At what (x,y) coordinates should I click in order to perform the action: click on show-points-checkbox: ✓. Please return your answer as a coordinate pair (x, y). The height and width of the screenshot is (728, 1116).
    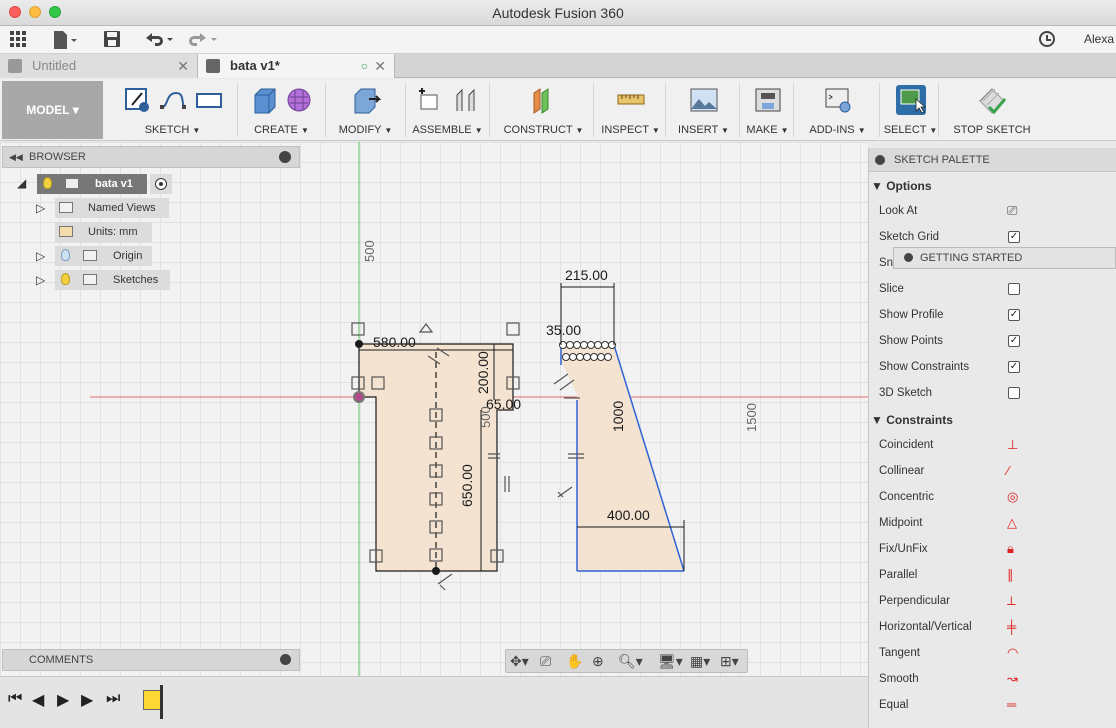
    Looking at the image, I should click on (1014, 341).